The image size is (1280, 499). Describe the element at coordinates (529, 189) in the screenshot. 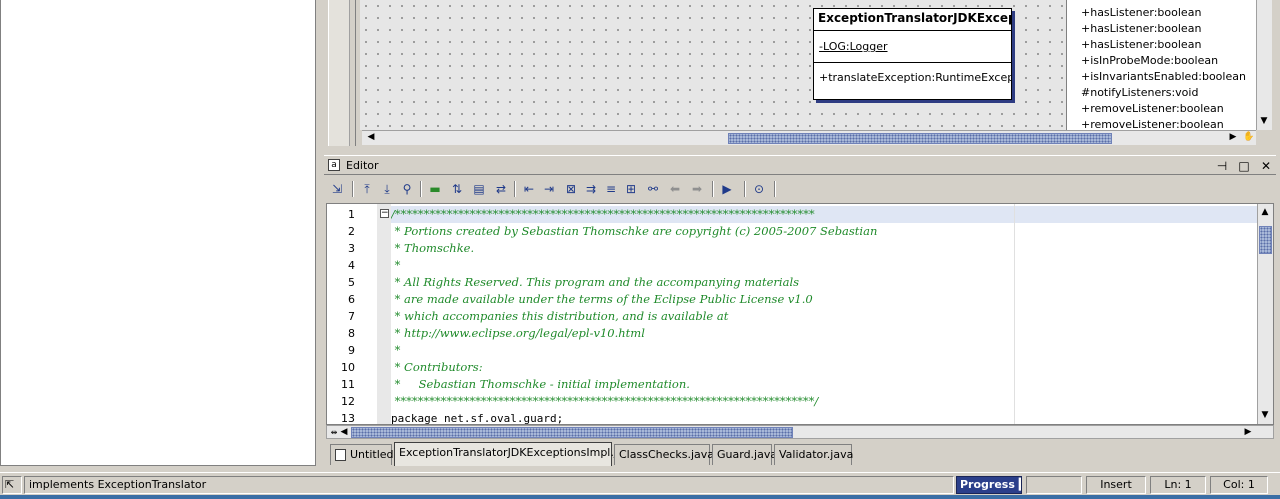

I see `shift-left-icon: ⇤` at that location.